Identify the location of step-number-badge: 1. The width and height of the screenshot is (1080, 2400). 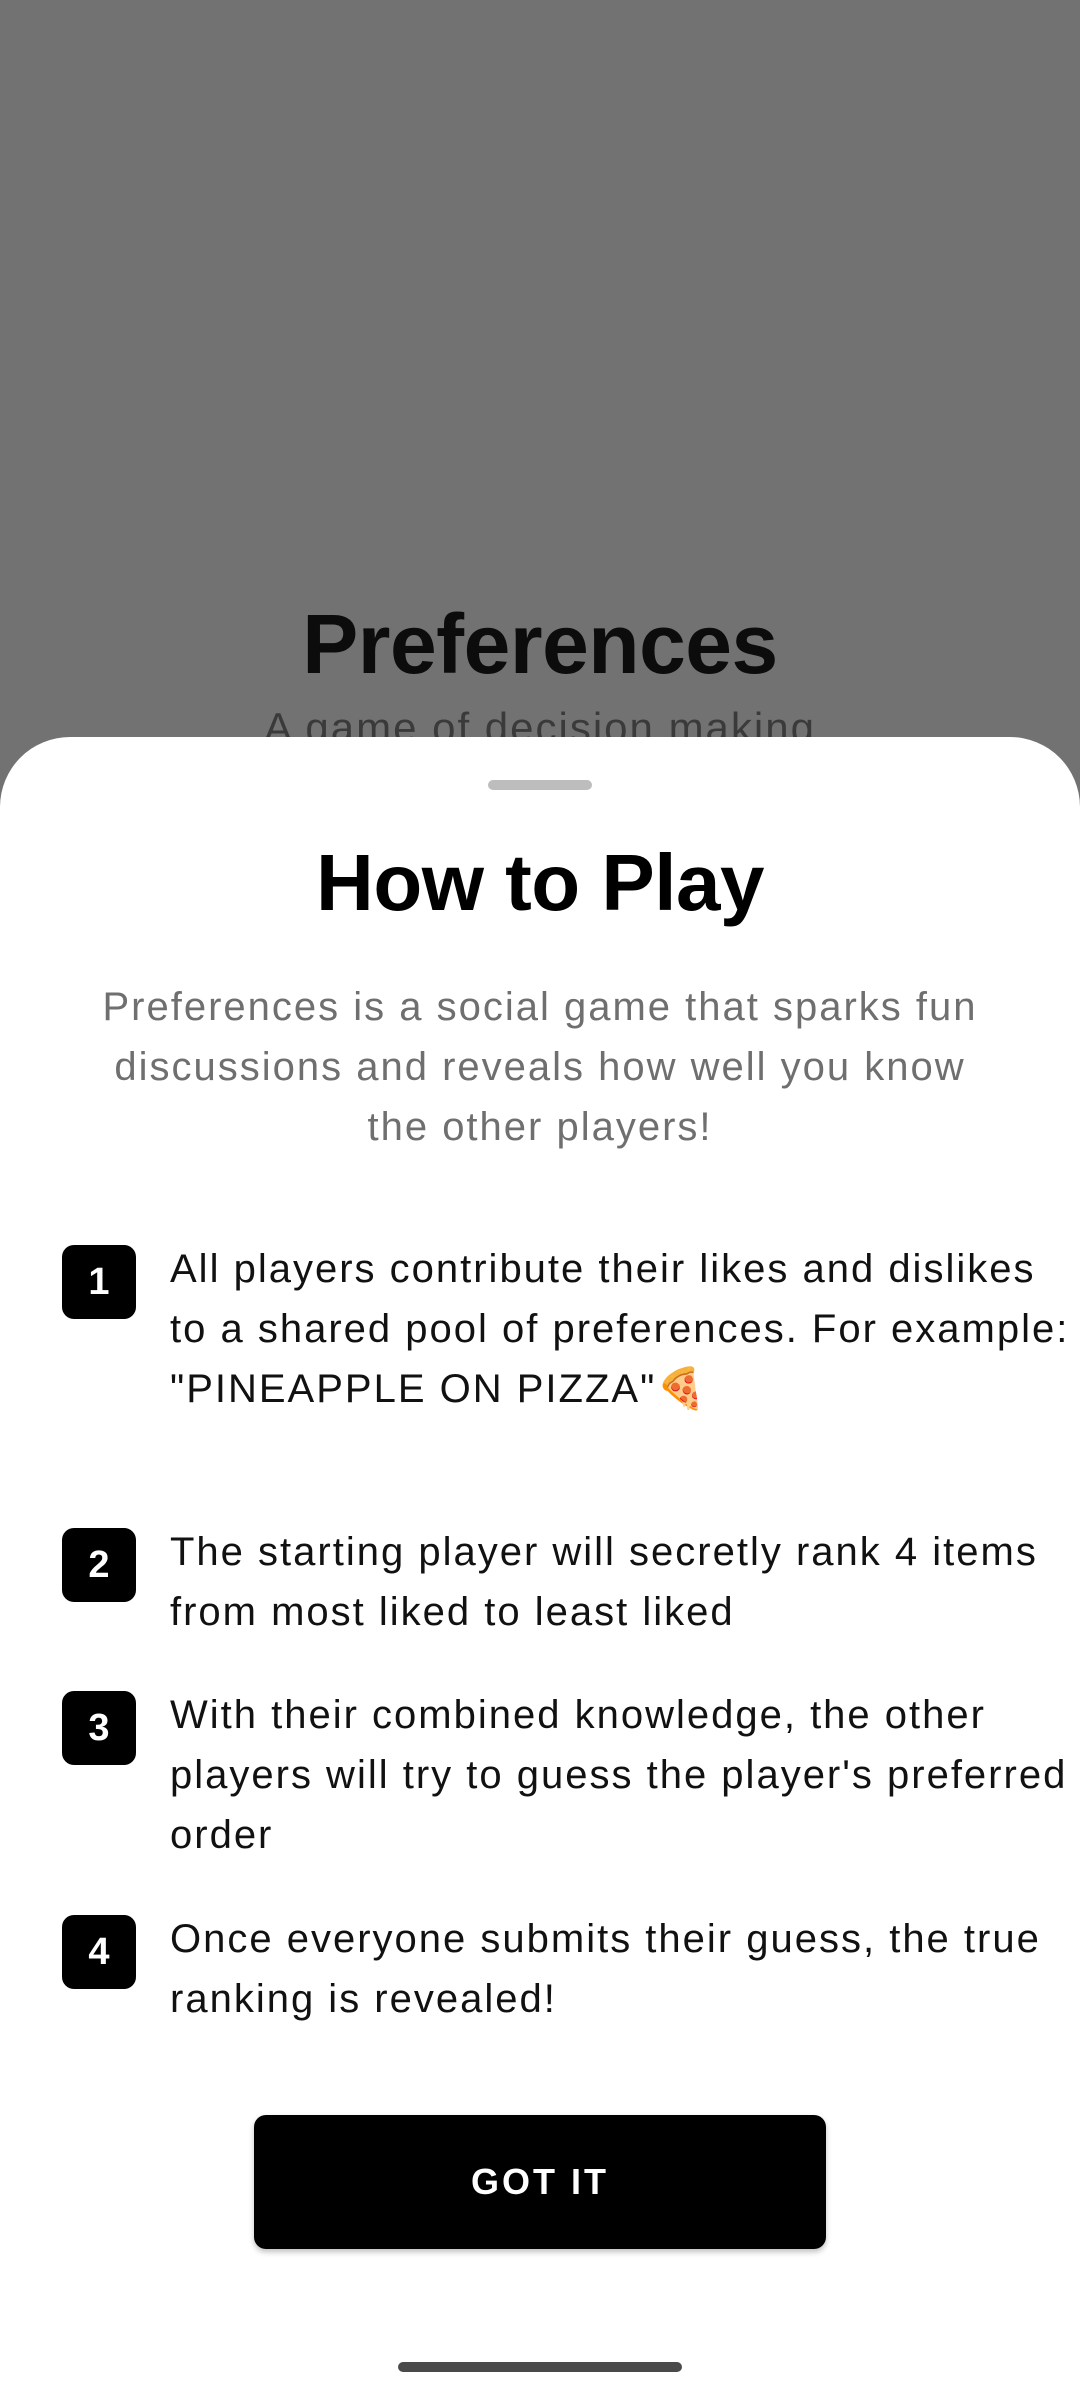
(99, 1282).